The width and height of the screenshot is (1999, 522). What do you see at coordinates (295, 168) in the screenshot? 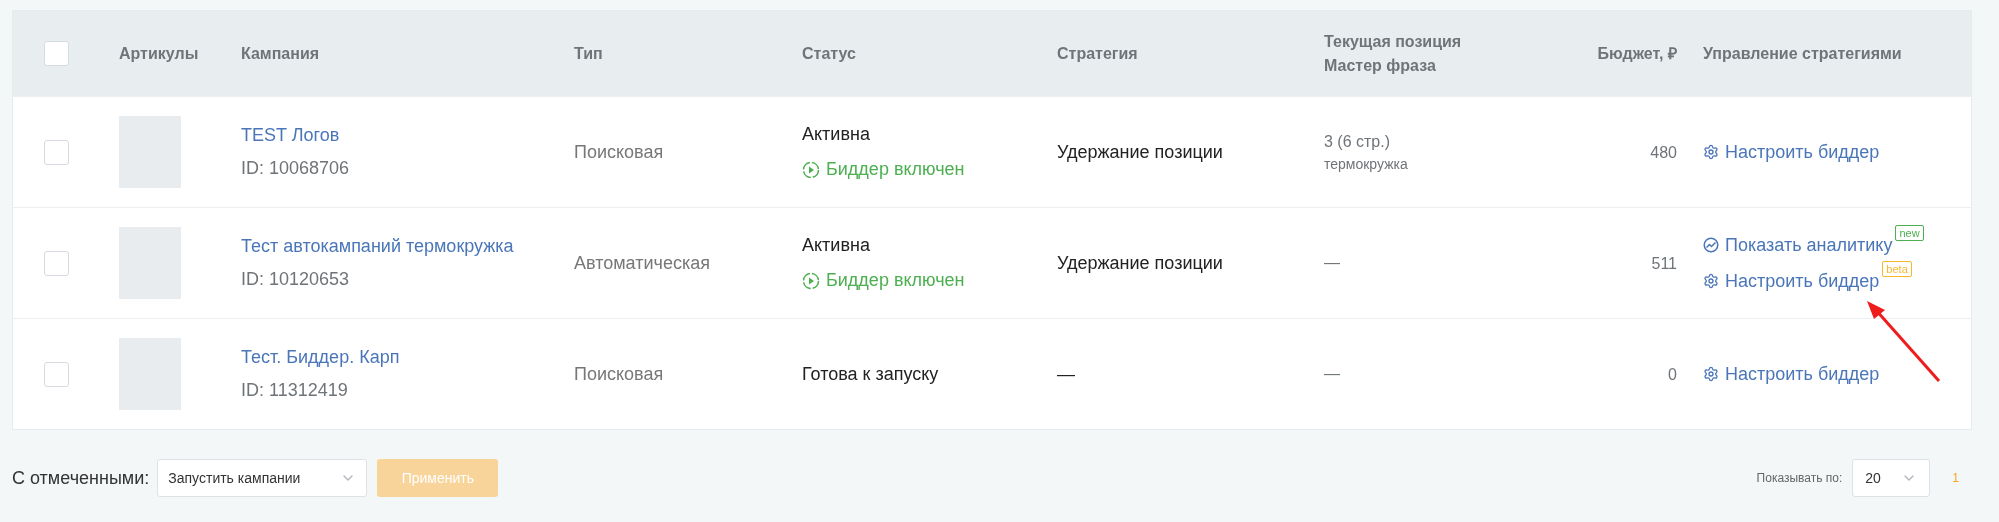
I see `campaign-id: ID: 10068706` at bounding box center [295, 168].